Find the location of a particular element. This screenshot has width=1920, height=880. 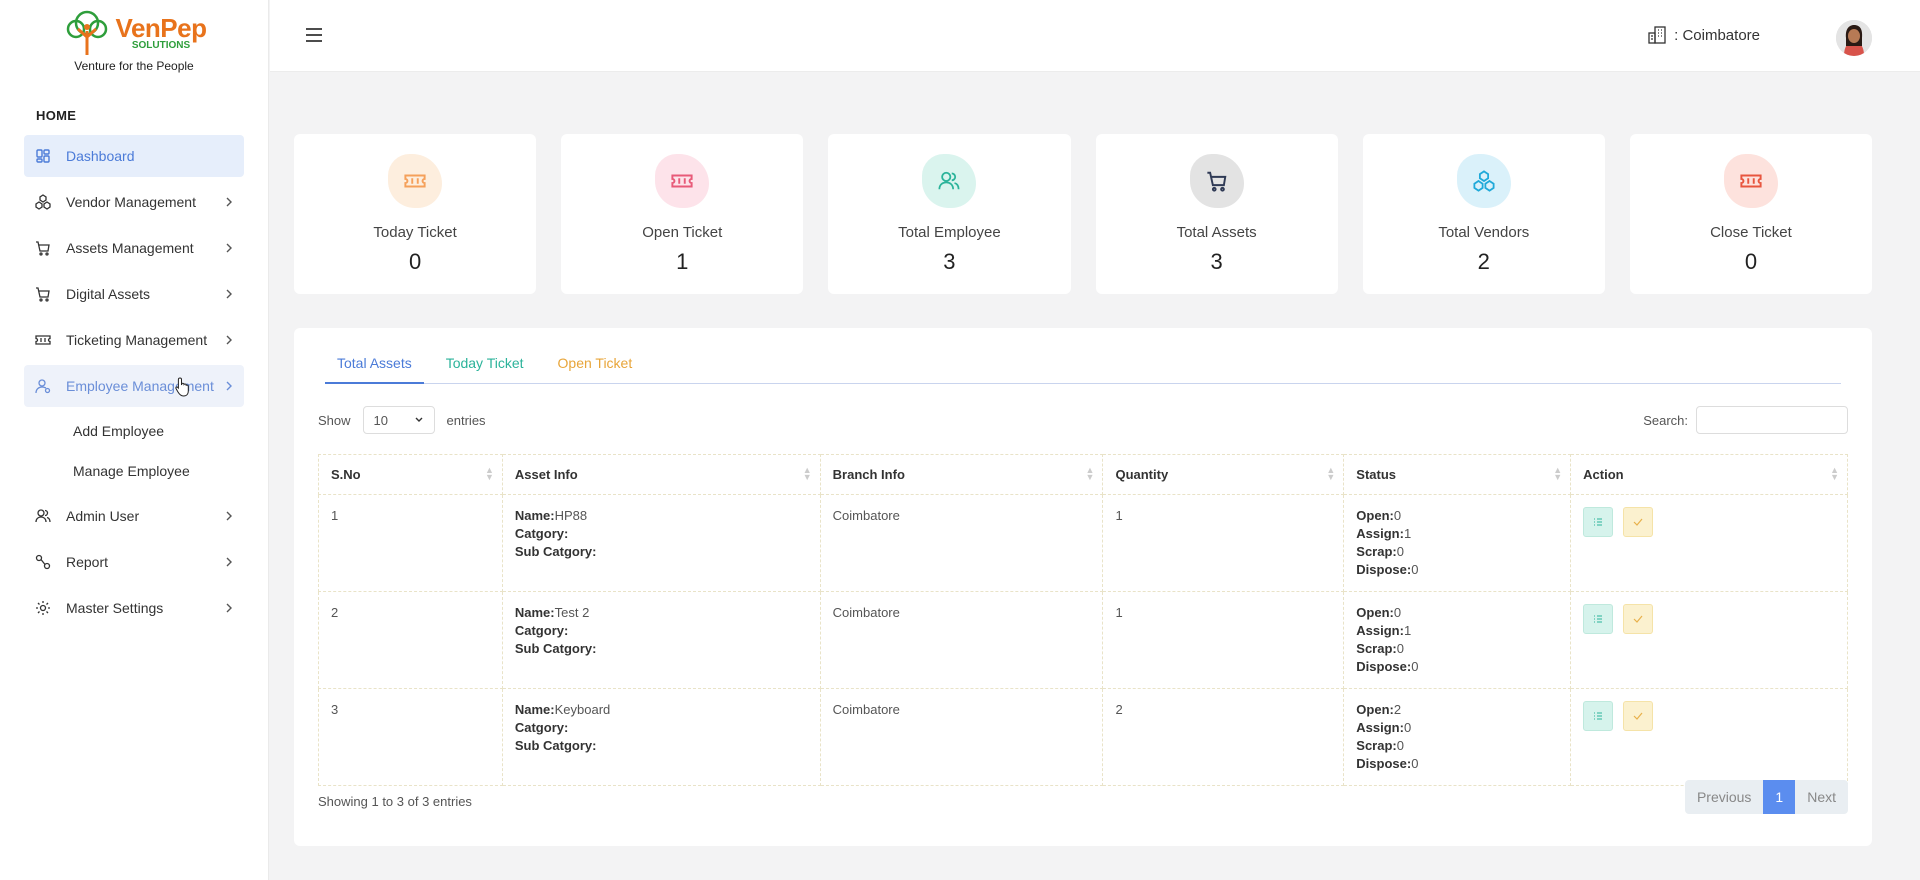

logo: VenPep SOLUTIONS Venture for the People is located at coordinates (134, 39).